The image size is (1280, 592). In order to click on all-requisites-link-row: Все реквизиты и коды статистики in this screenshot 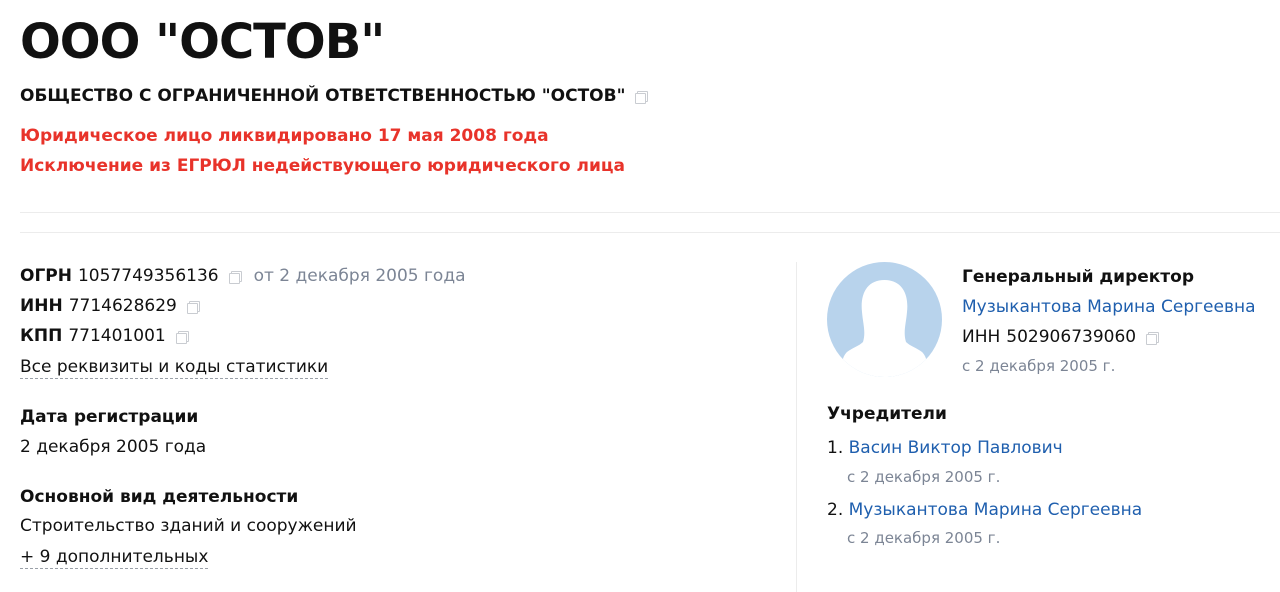, I will do `click(174, 368)`.